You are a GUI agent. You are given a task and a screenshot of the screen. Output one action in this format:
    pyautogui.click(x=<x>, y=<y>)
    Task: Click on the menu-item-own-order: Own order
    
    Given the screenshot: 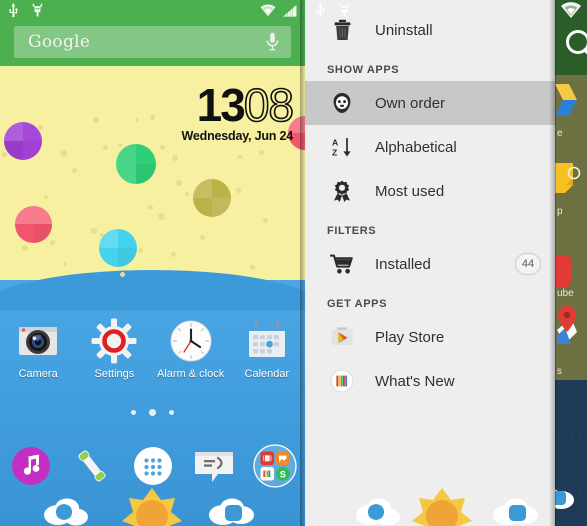 What is the action you would take?
    pyautogui.click(x=430, y=103)
    